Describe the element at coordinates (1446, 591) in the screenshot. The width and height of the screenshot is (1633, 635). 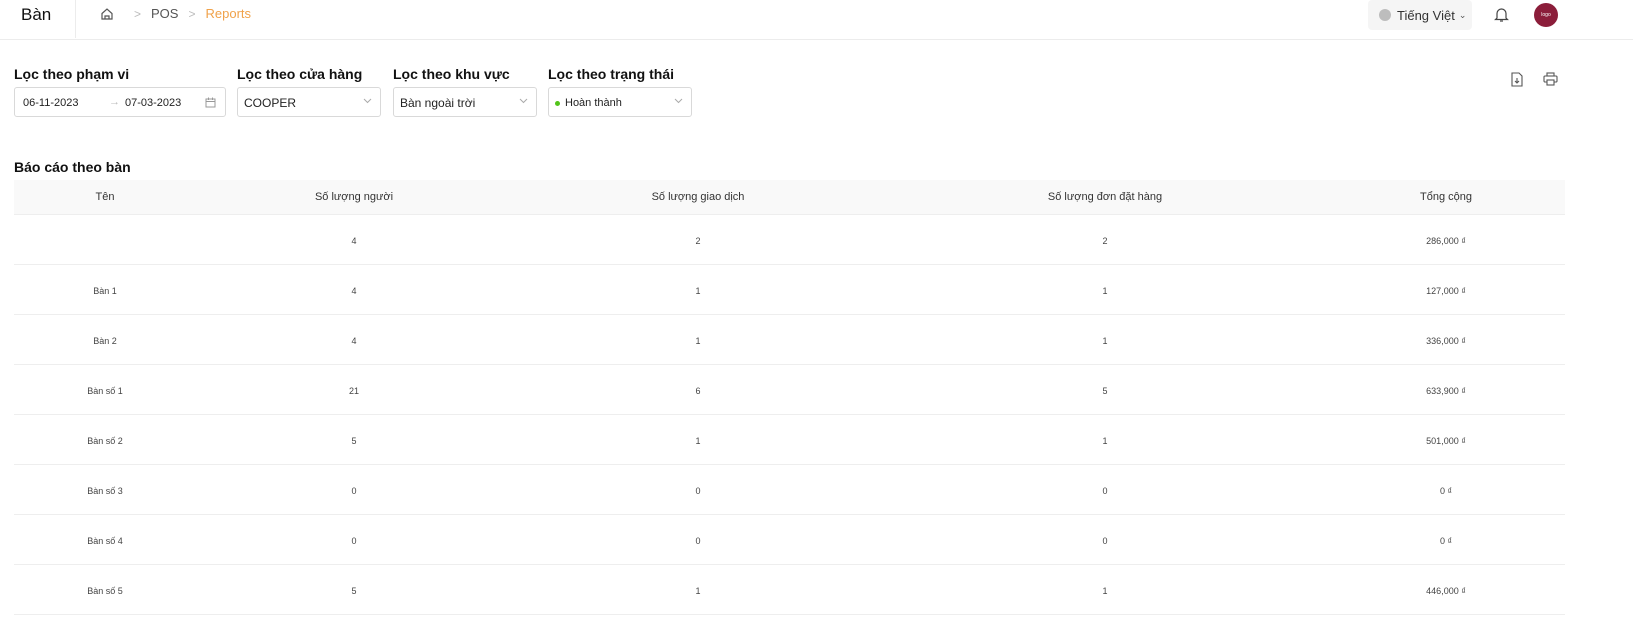
I see `row-total: 446,000 ₫` at that location.